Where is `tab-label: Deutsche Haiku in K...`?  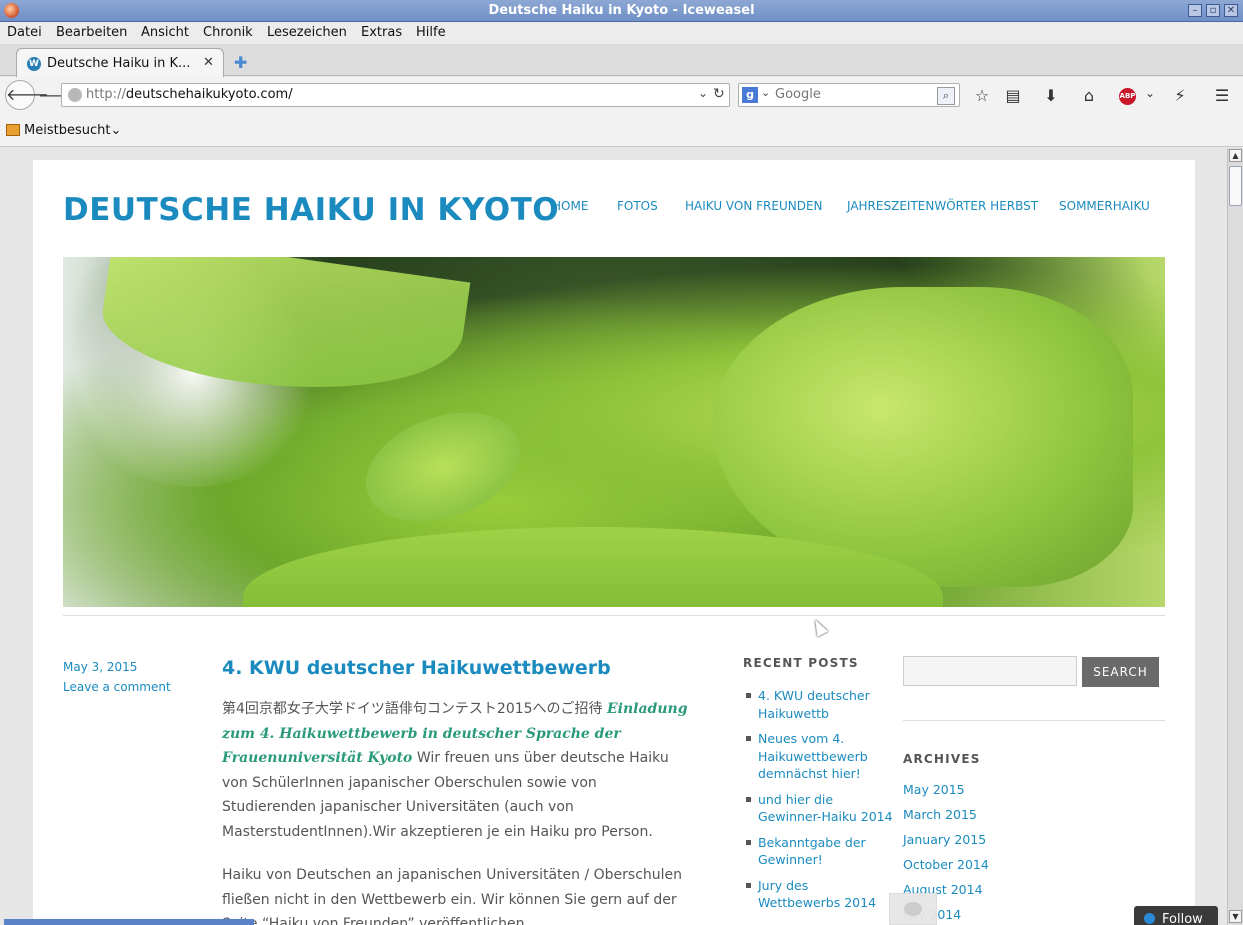 tab-label: Deutsche Haiku in K... is located at coordinates (119, 63).